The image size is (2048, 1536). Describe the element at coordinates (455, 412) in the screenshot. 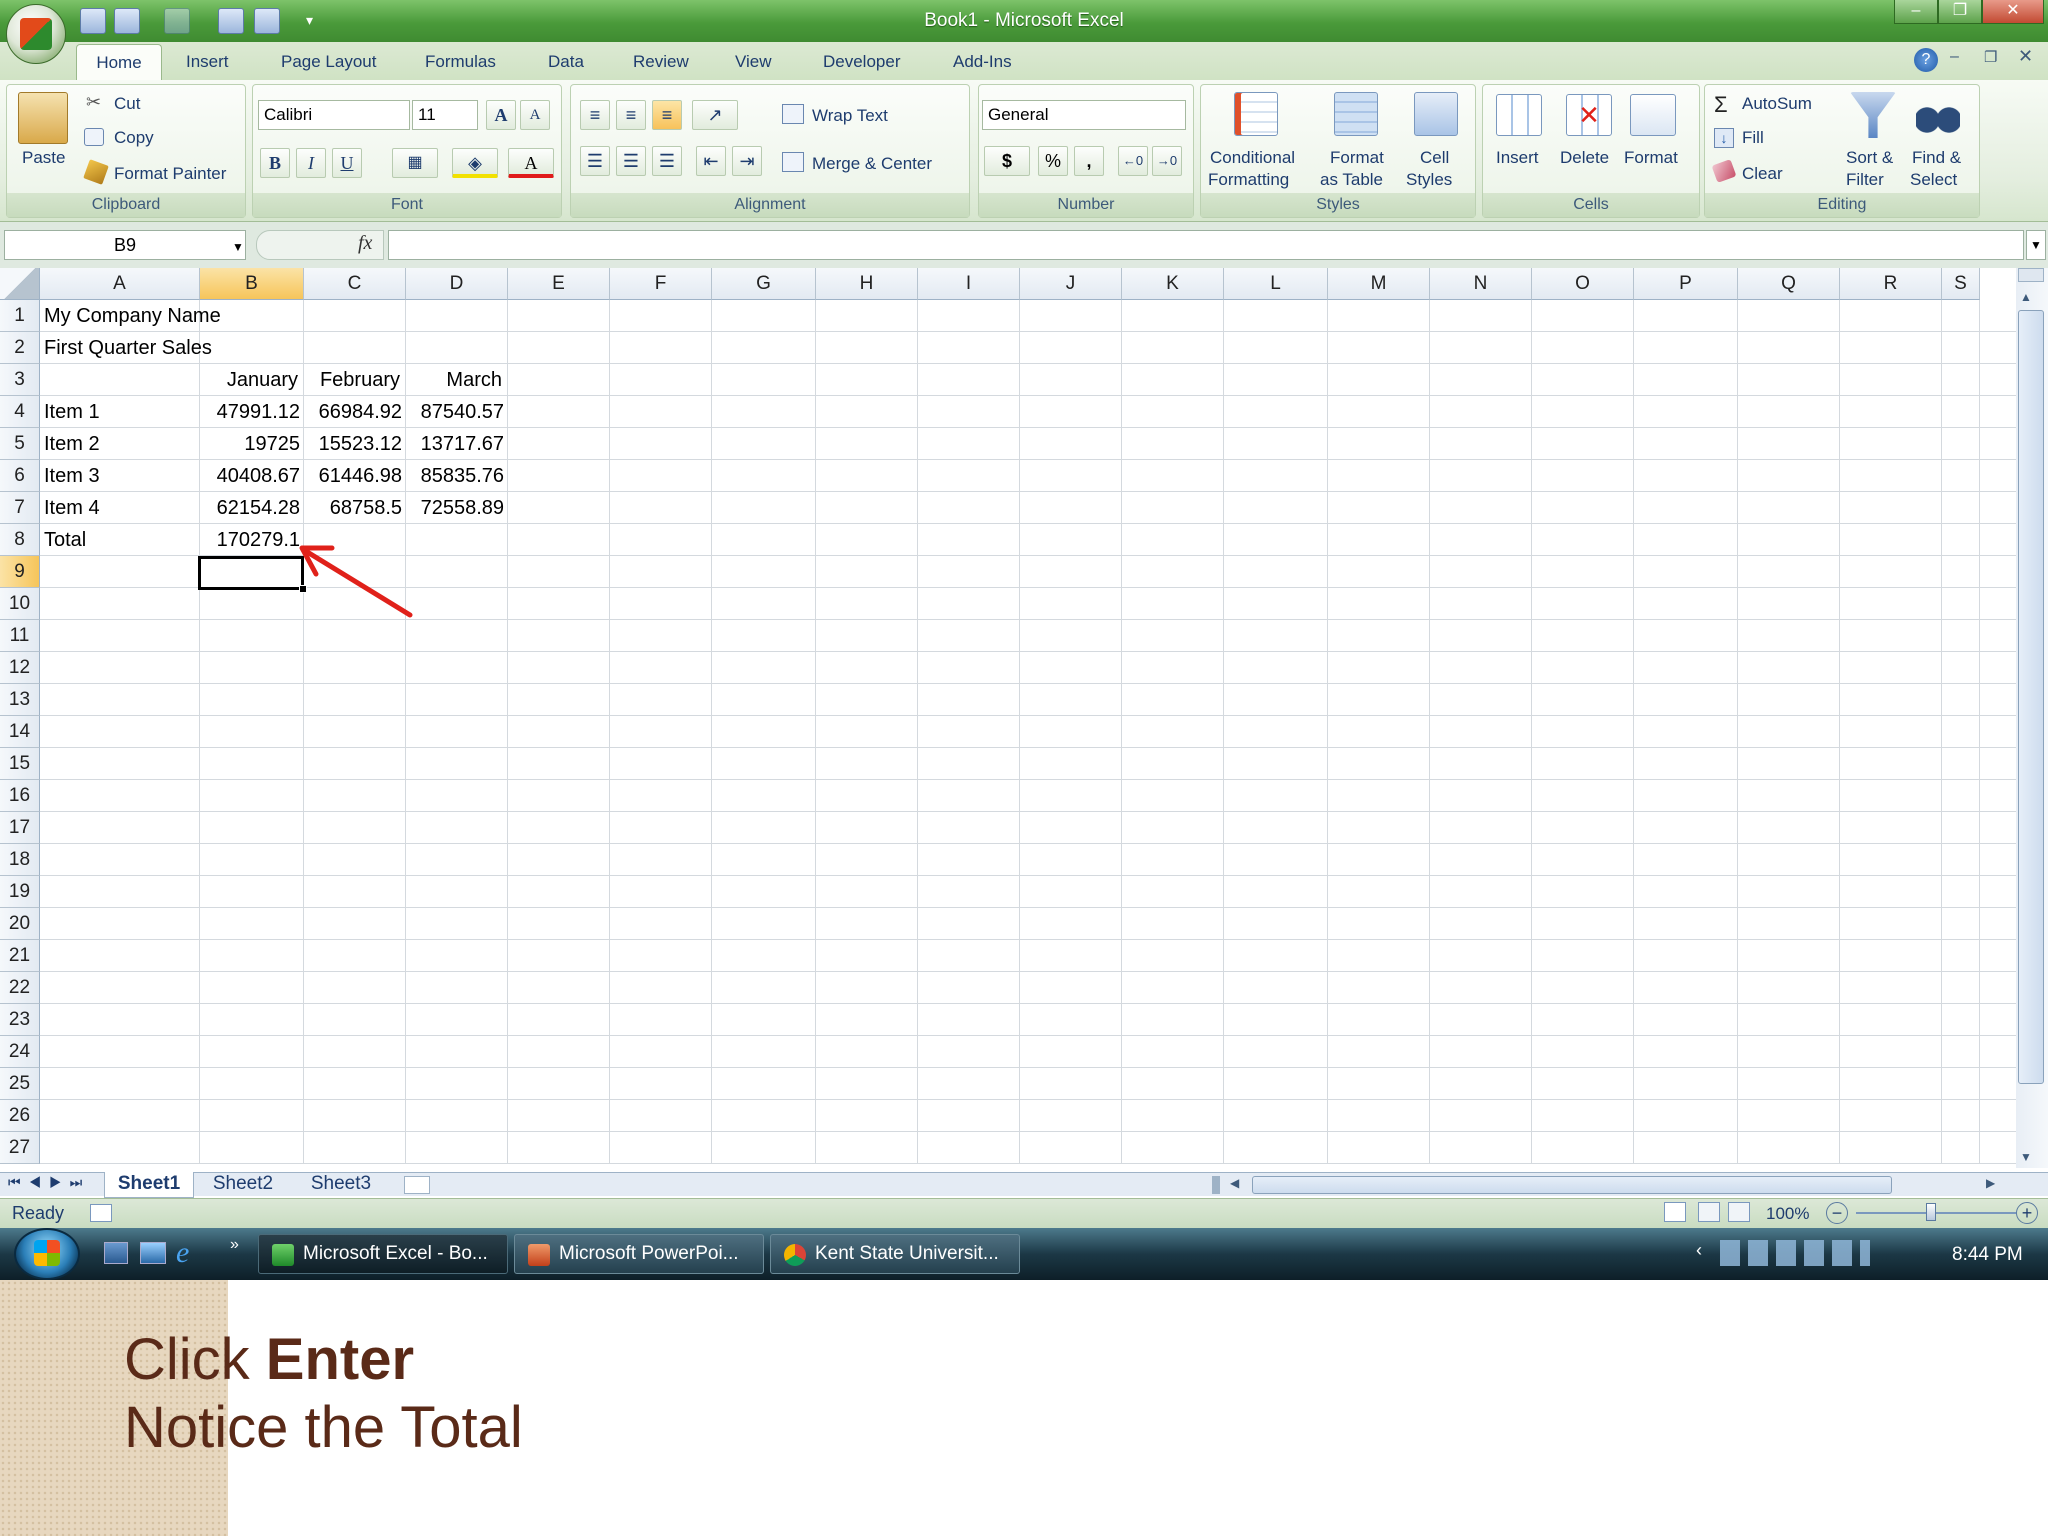

I see `cell-d4: 87540.57` at that location.